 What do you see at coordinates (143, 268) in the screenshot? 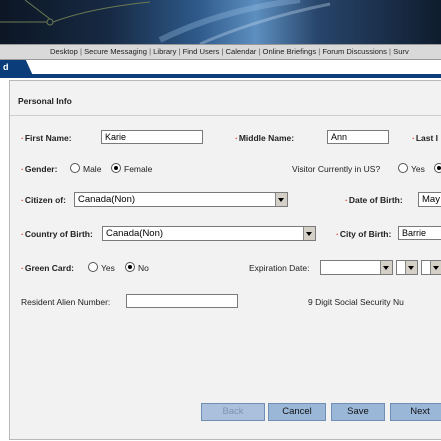
I see `green-card-no-label: No` at bounding box center [143, 268].